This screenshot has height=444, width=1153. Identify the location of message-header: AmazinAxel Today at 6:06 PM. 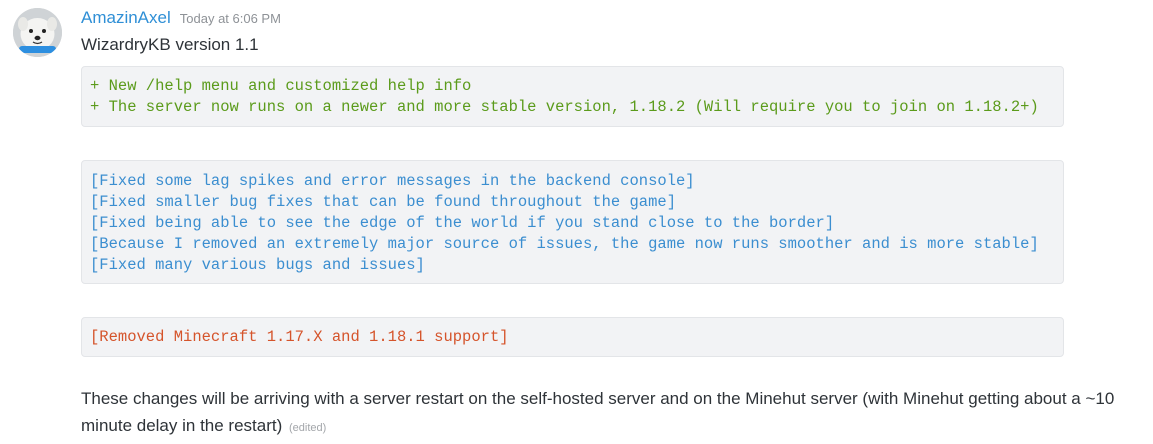
(181, 19).